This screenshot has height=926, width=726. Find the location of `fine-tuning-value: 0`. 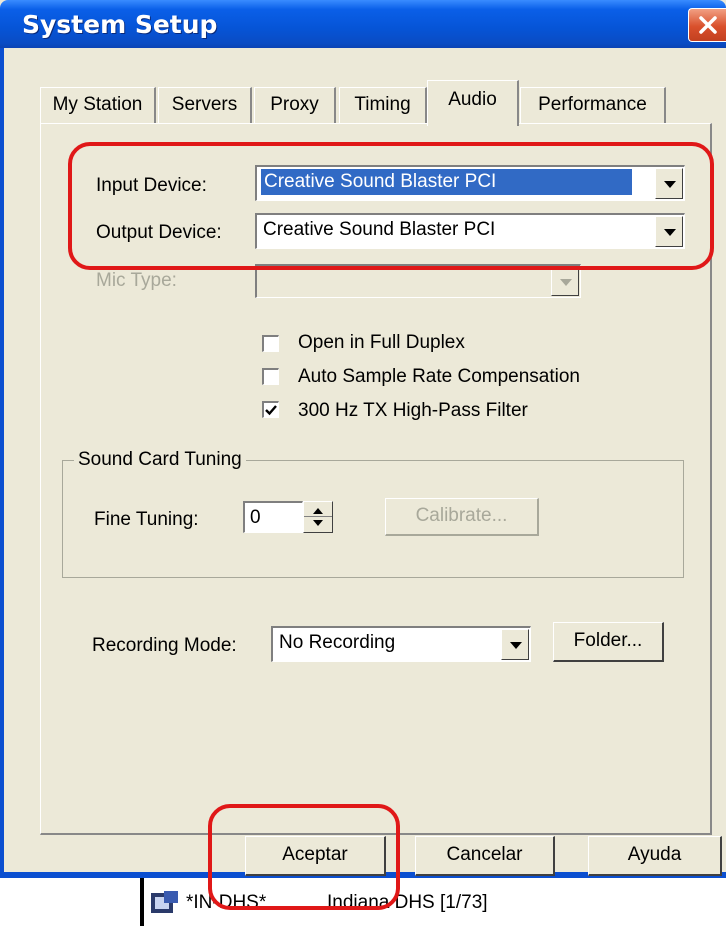

fine-tuning-value: 0 is located at coordinates (255, 517).